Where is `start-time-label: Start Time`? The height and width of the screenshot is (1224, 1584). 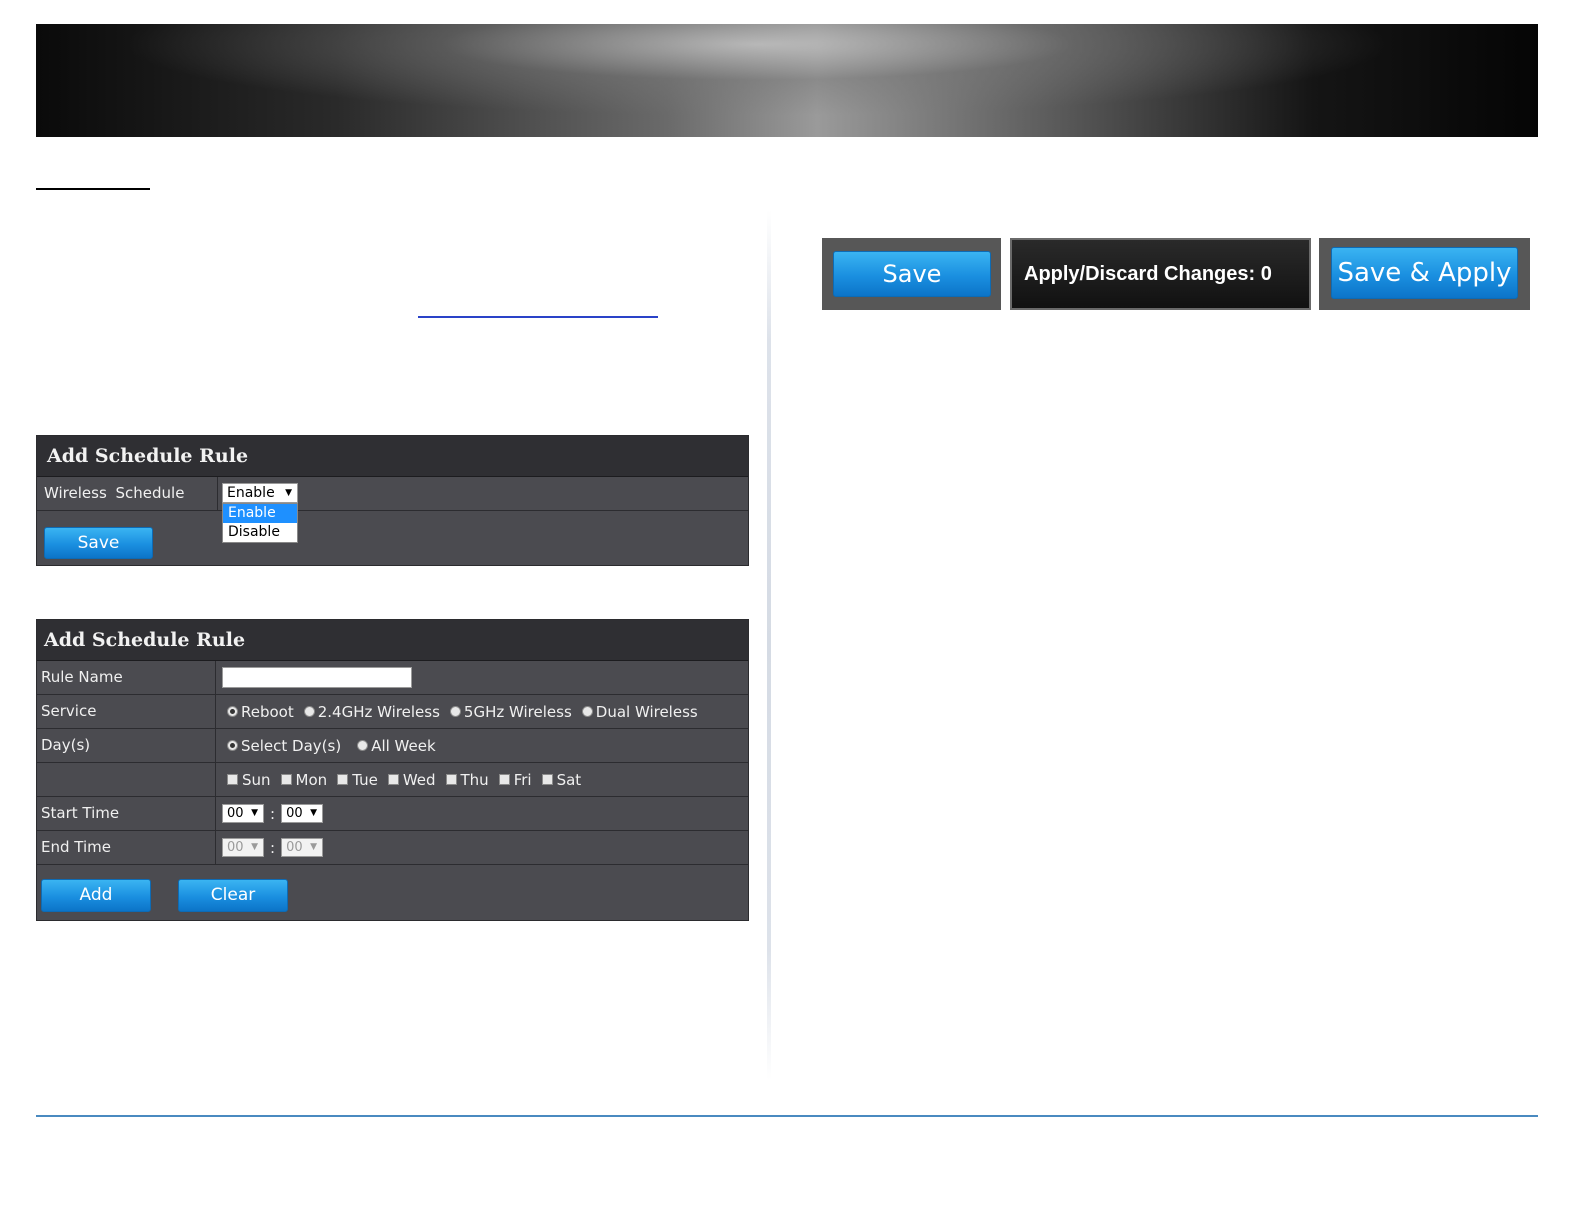 start-time-label: Start Time is located at coordinates (80, 813).